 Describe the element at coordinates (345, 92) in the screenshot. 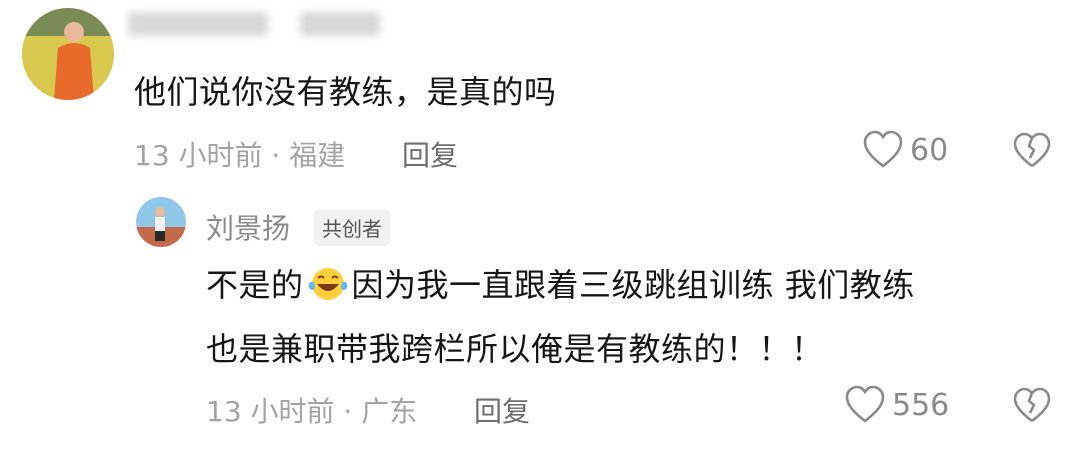

I see `comment-text: 他们说你没有教练，是真的吗` at that location.